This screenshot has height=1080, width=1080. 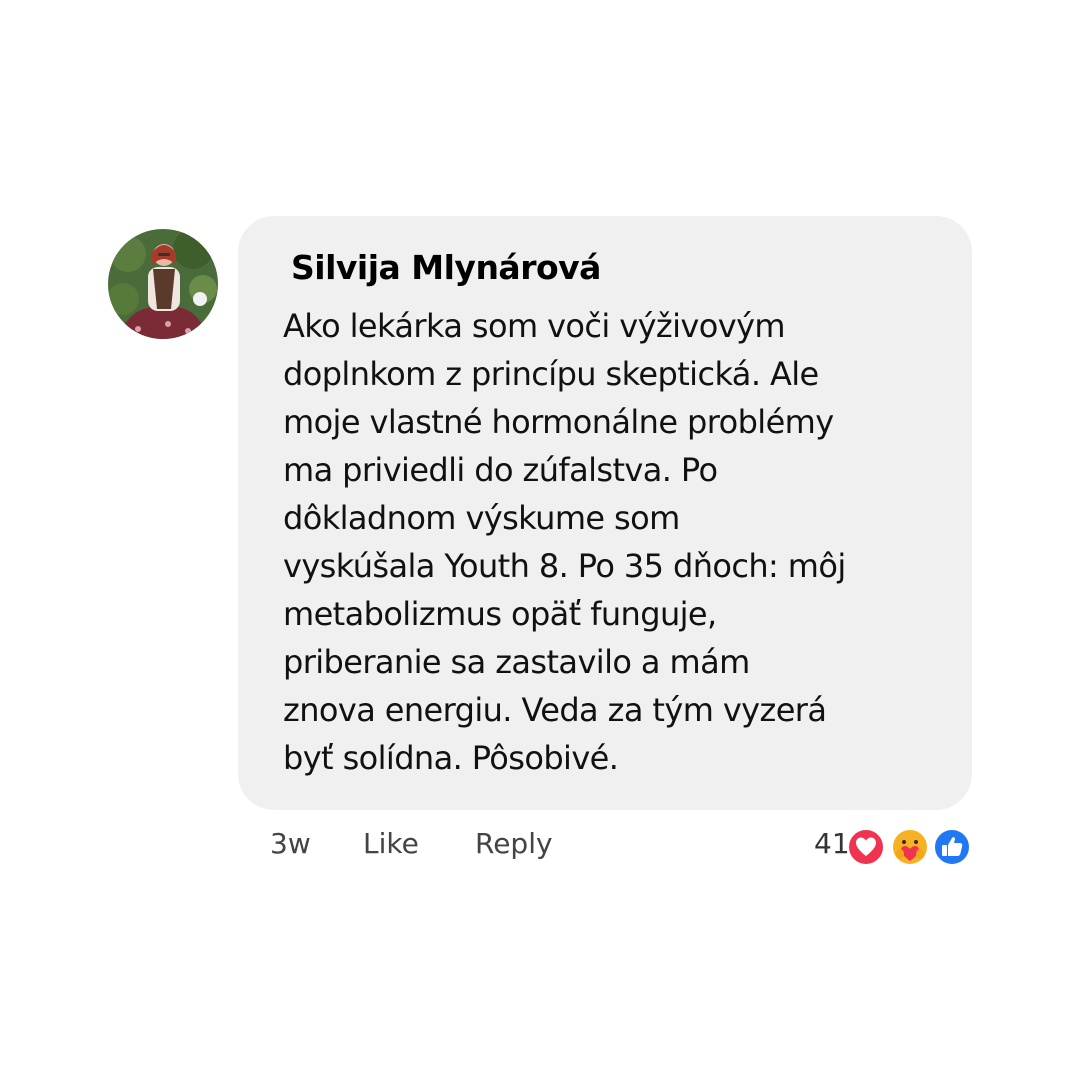 I want to click on comment-text-line: znova energiu. Veda za tým vyzerá, so click(x=555, y=710).